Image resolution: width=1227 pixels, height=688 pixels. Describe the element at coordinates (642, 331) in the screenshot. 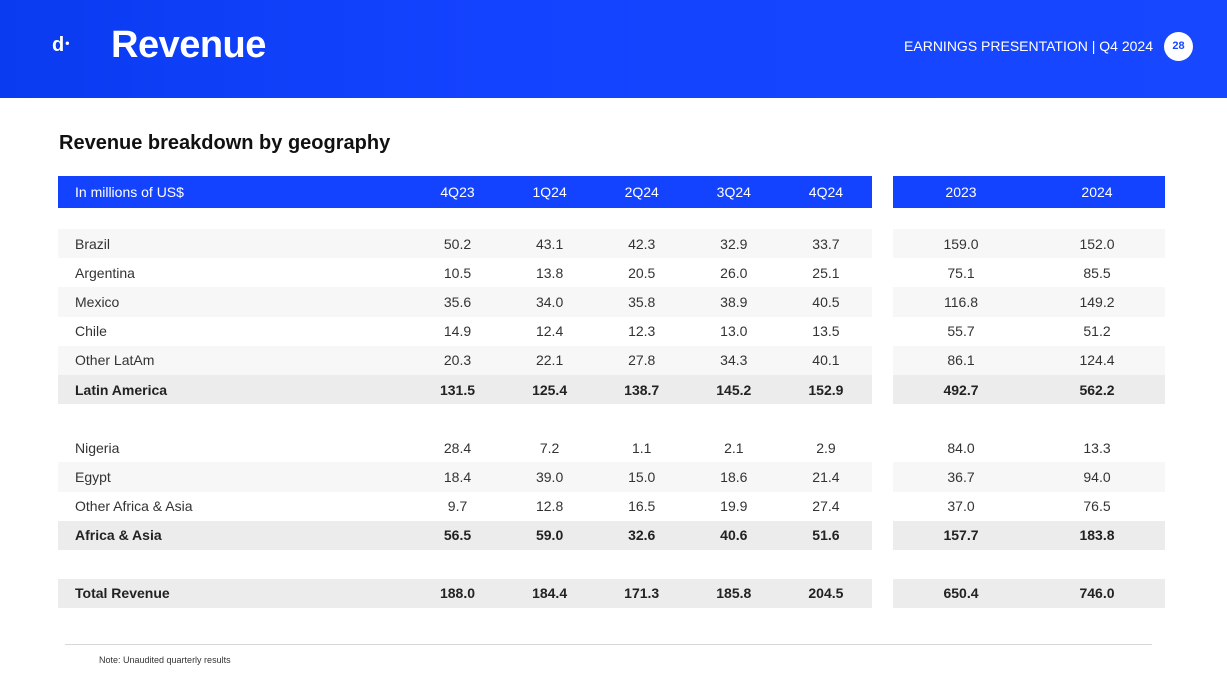

I see `cell-value: 12.3` at that location.